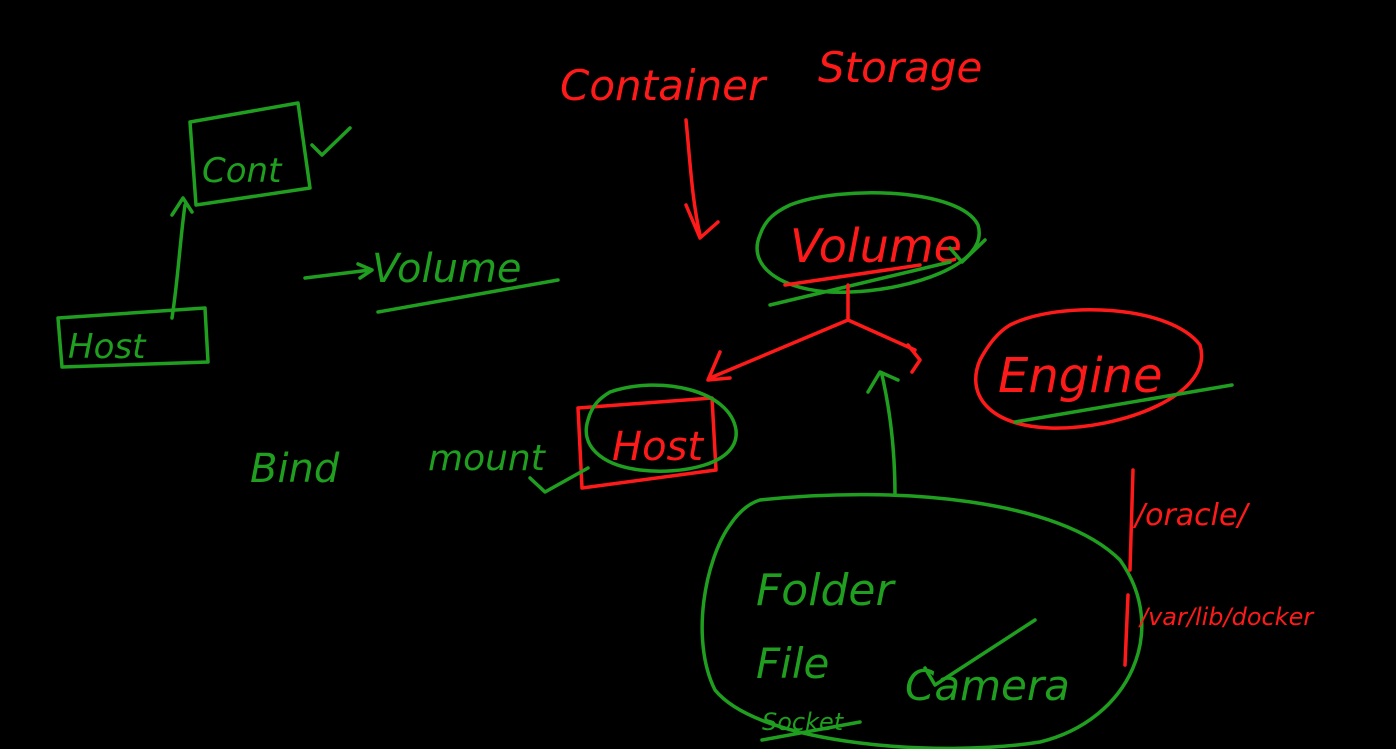  I want to click on arrow-folder-to-volume, so click(883, 433).